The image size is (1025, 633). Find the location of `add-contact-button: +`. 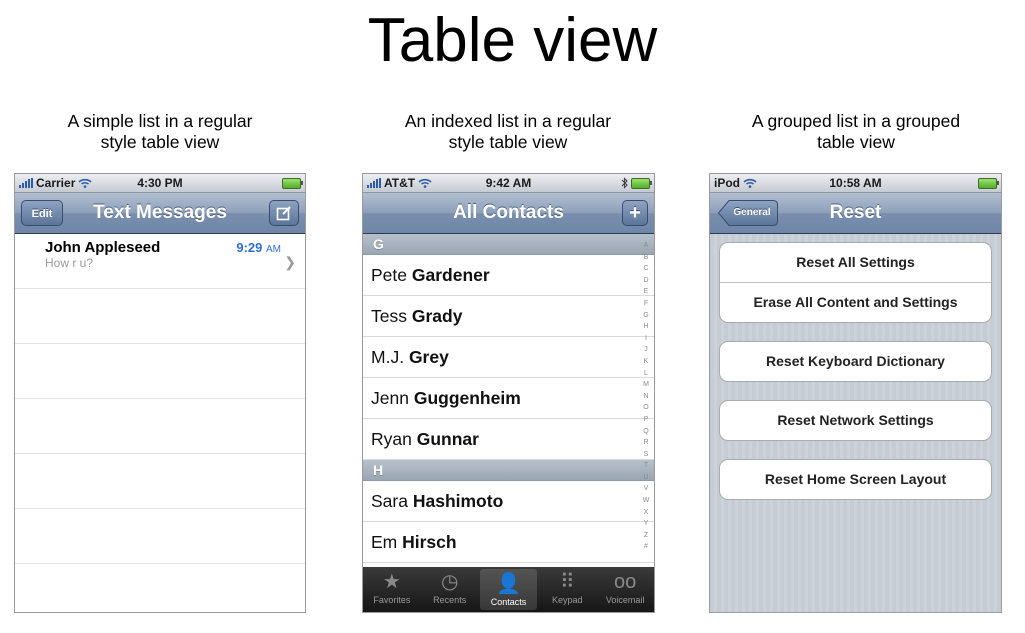

add-contact-button: + is located at coordinates (635, 213).